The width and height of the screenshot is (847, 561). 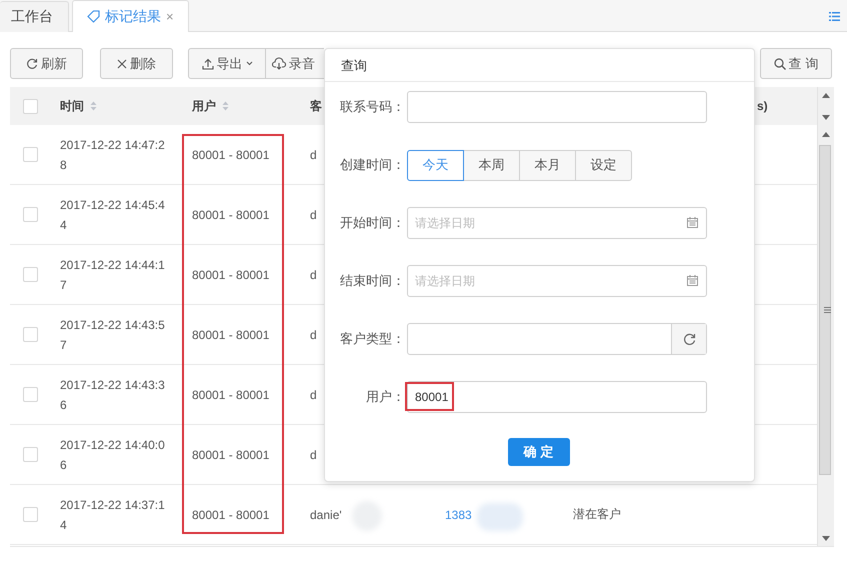 What do you see at coordinates (227, 63) in the screenshot?
I see `toolbar-button: 导出` at bounding box center [227, 63].